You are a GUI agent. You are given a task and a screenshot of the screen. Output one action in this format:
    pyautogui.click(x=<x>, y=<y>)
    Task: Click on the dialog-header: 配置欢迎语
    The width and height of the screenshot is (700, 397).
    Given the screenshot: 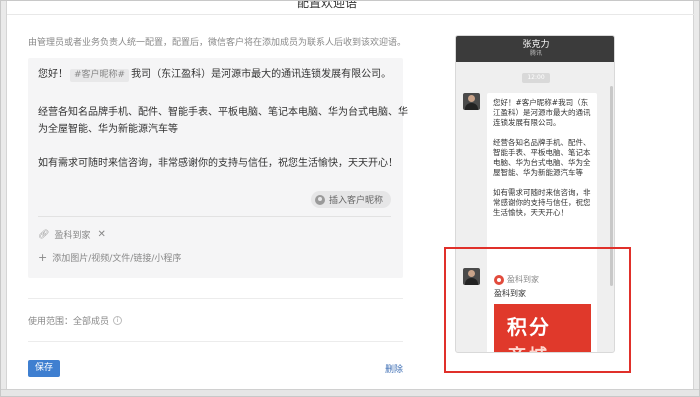 What is the action you would take?
    pyautogui.click(x=351, y=8)
    